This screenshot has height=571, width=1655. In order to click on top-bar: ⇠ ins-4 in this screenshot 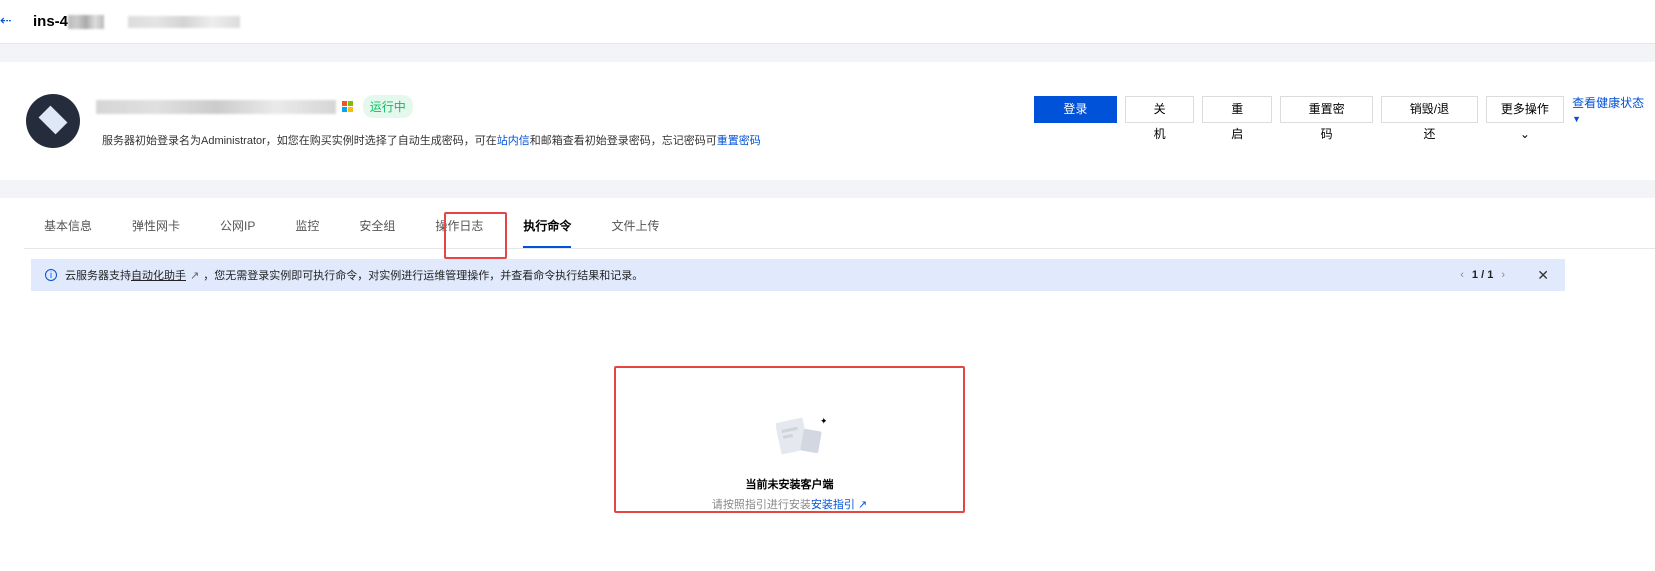, I will do `click(827, 22)`.